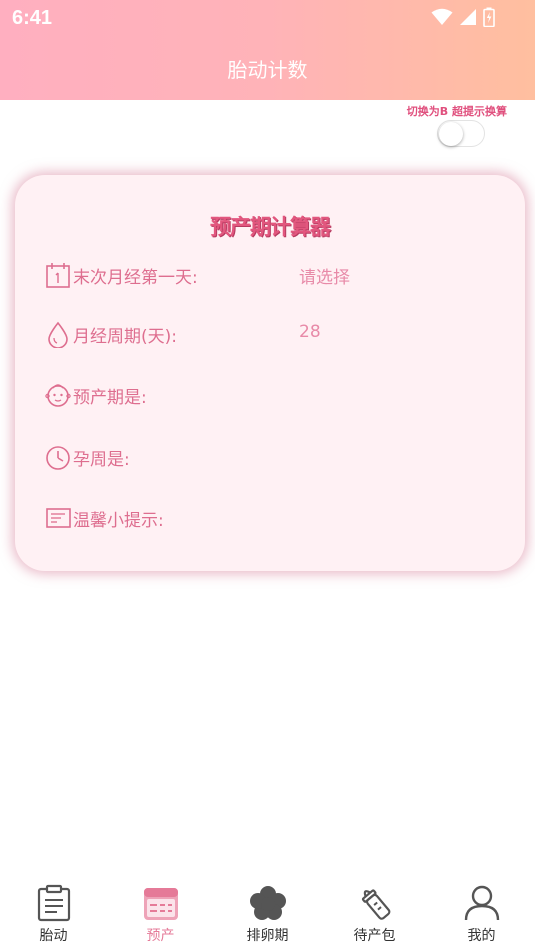 This screenshot has height=951, width=535. Describe the element at coordinates (468, 17) in the screenshot. I see `signal-icon` at that location.